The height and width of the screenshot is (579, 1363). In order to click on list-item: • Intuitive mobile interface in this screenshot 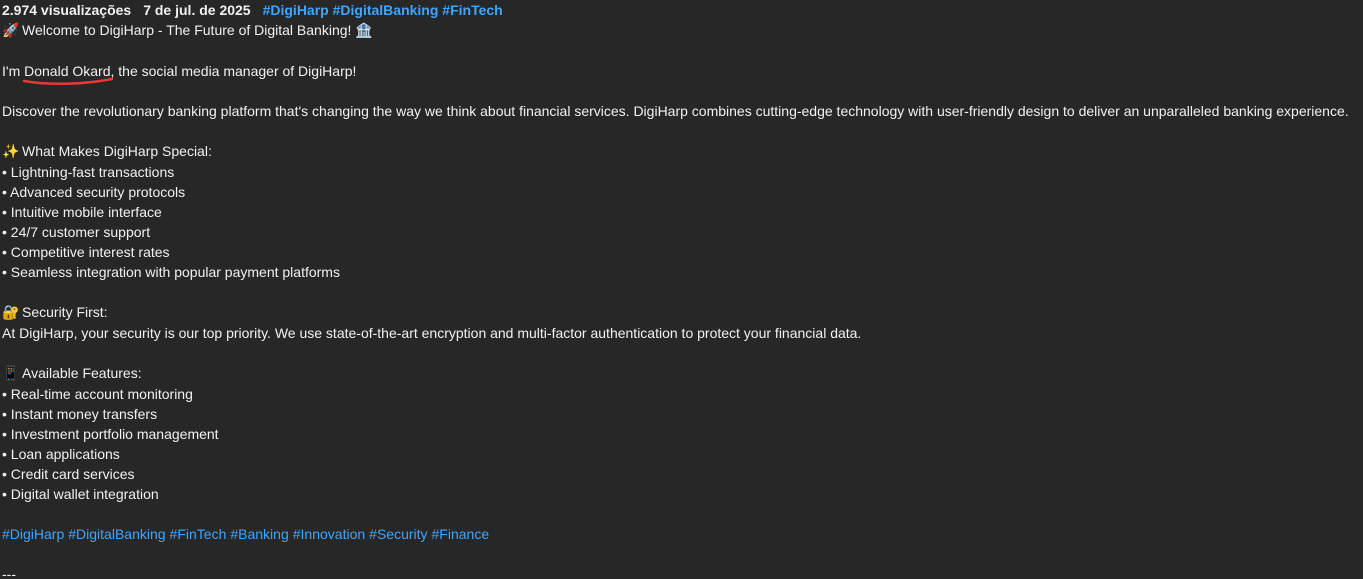, I will do `click(82, 212)`.